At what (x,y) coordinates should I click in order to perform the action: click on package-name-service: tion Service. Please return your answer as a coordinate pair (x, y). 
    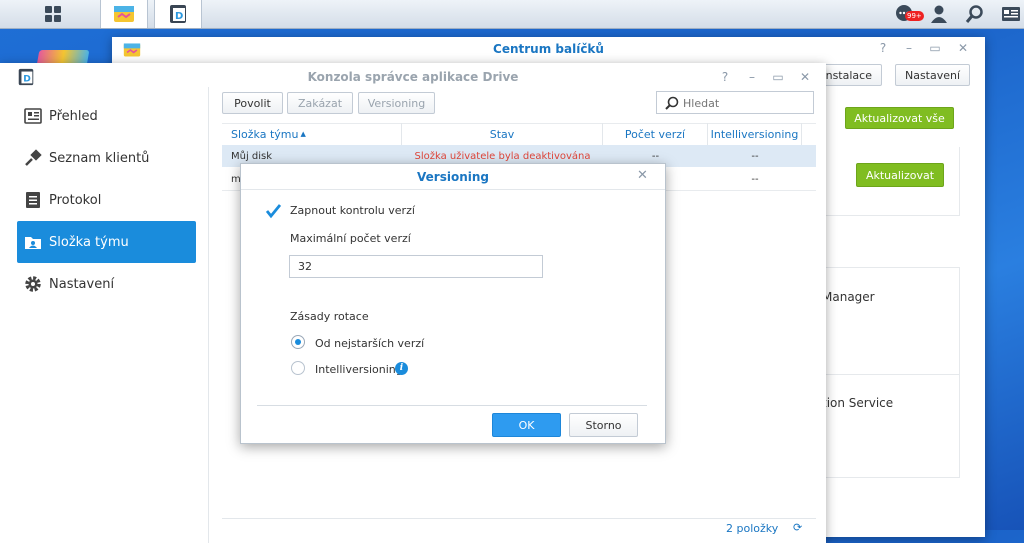
    Looking at the image, I should click on (857, 403).